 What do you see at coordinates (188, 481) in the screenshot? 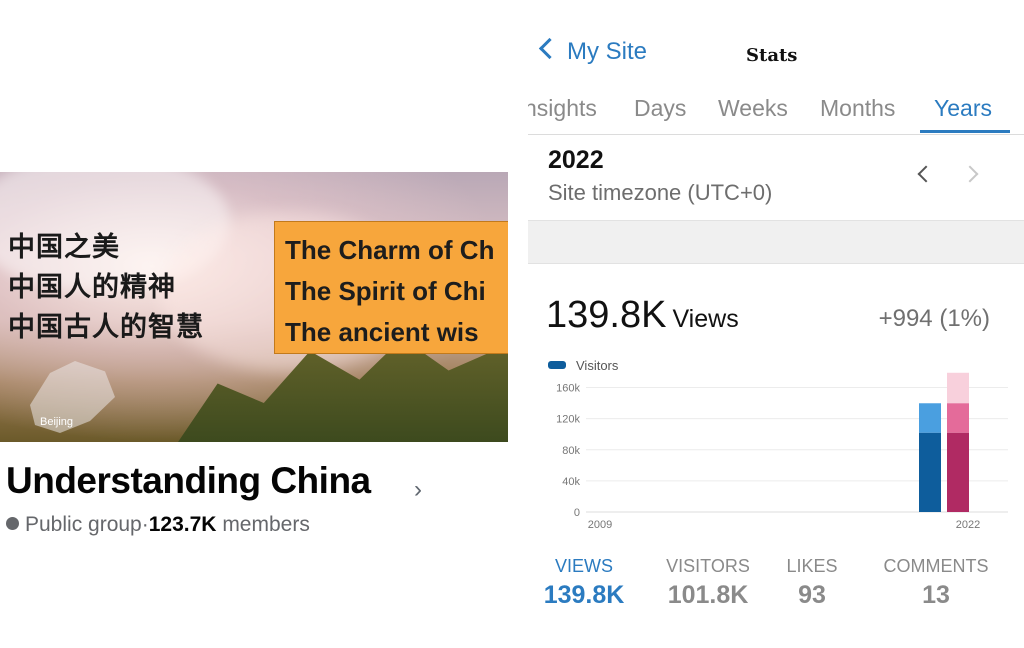
I see `group-name-link: Understanding China` at bounding box center [188, 481].